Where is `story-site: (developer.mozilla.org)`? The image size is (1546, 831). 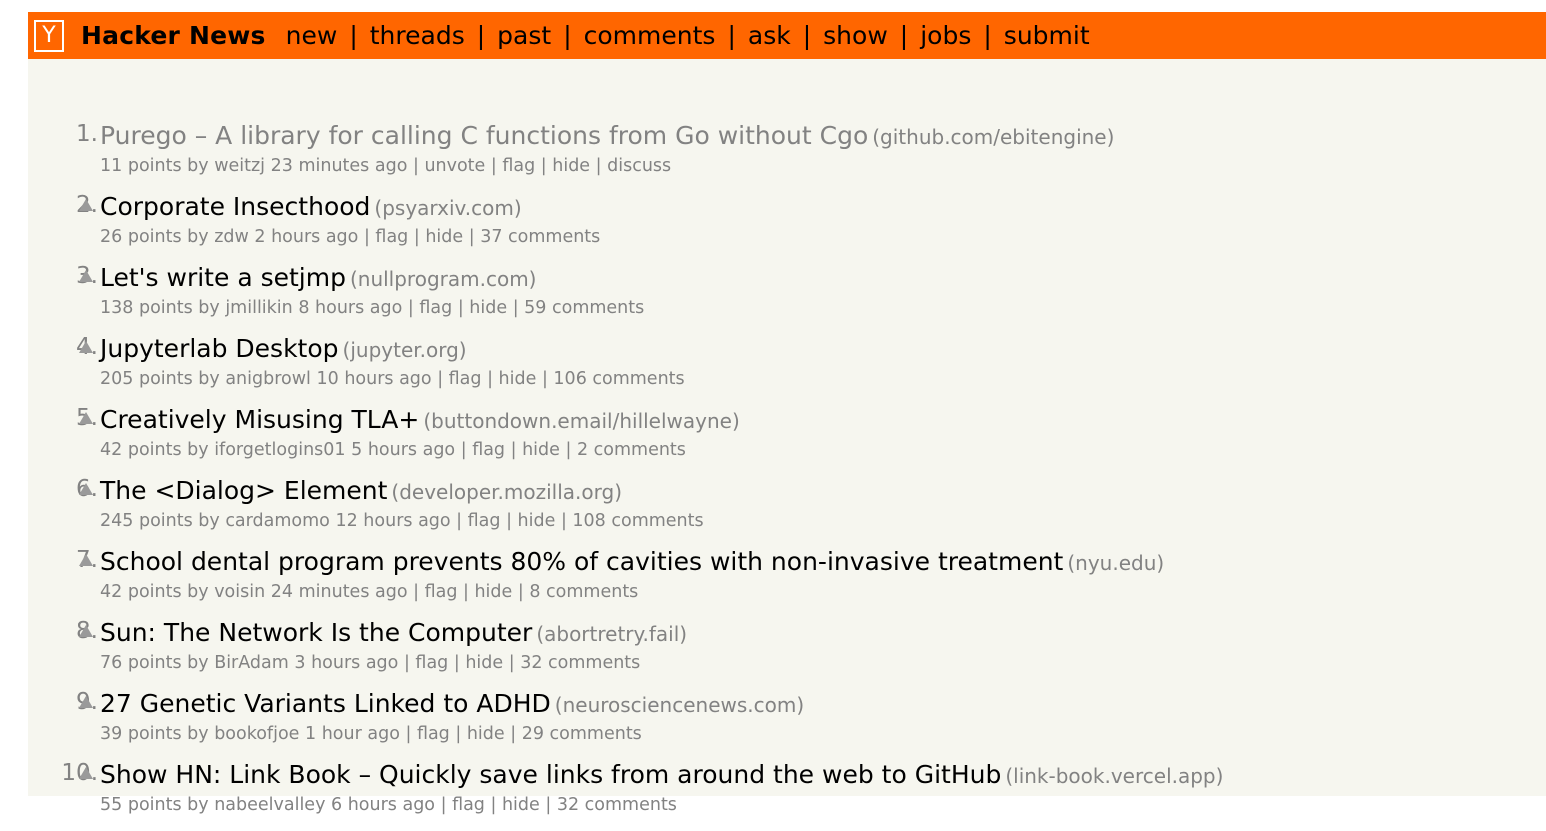
story-site: (developer.mozilla.org) is located at coordinates (506, 492).